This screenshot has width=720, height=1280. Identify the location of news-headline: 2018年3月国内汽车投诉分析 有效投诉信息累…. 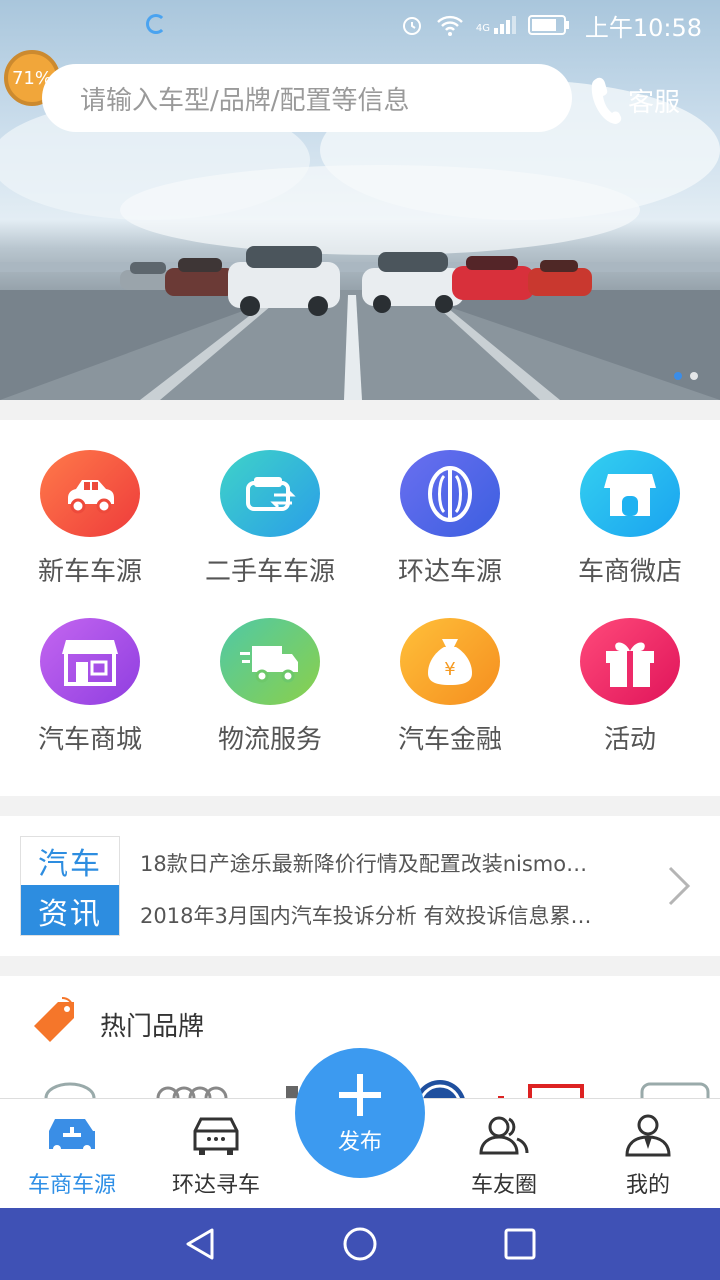
(390, 915).